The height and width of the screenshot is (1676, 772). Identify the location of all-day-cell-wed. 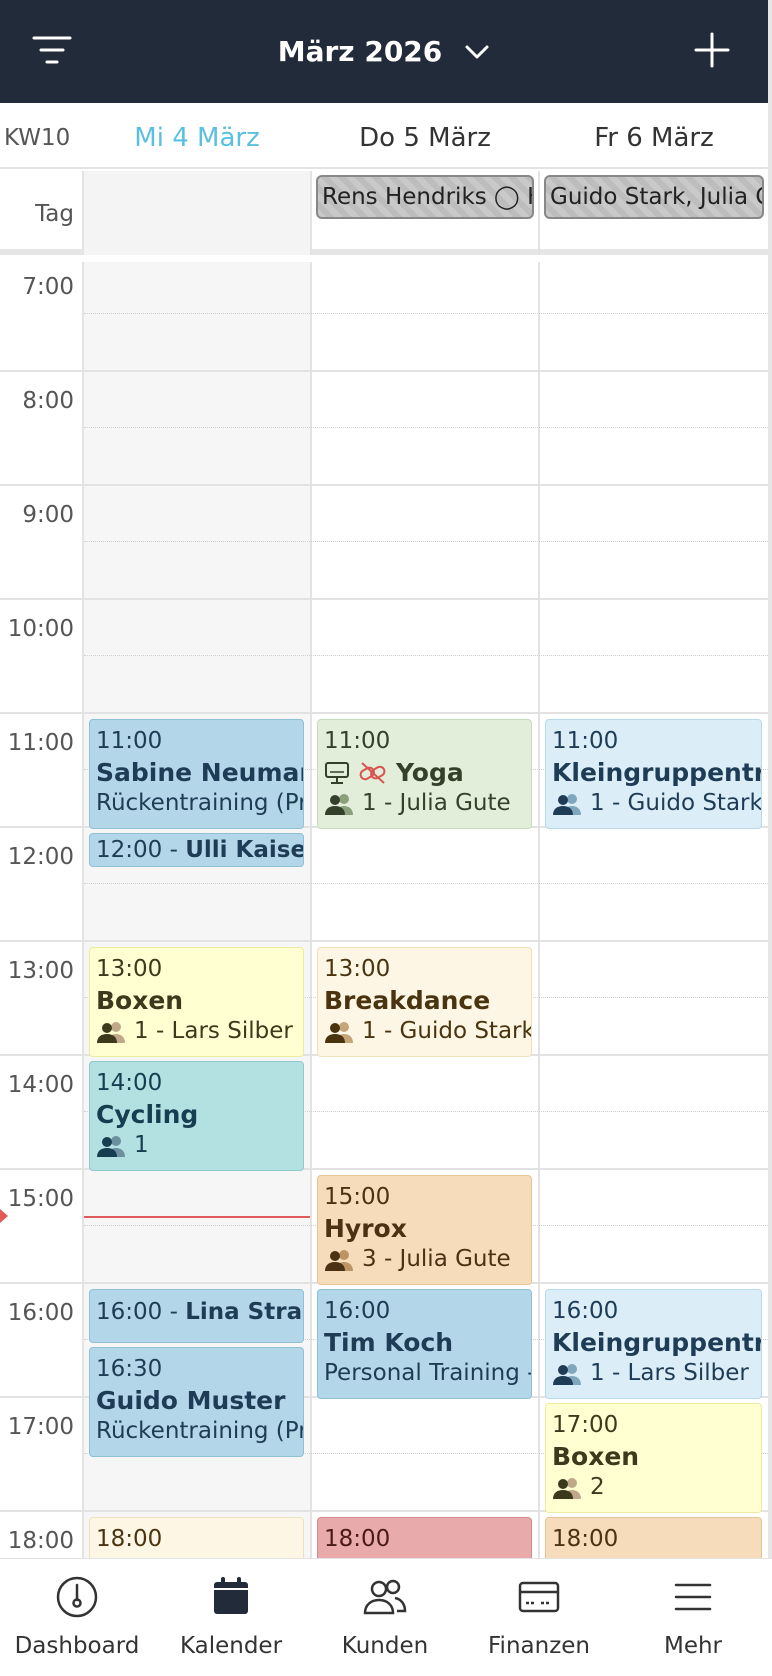
(197, 213).